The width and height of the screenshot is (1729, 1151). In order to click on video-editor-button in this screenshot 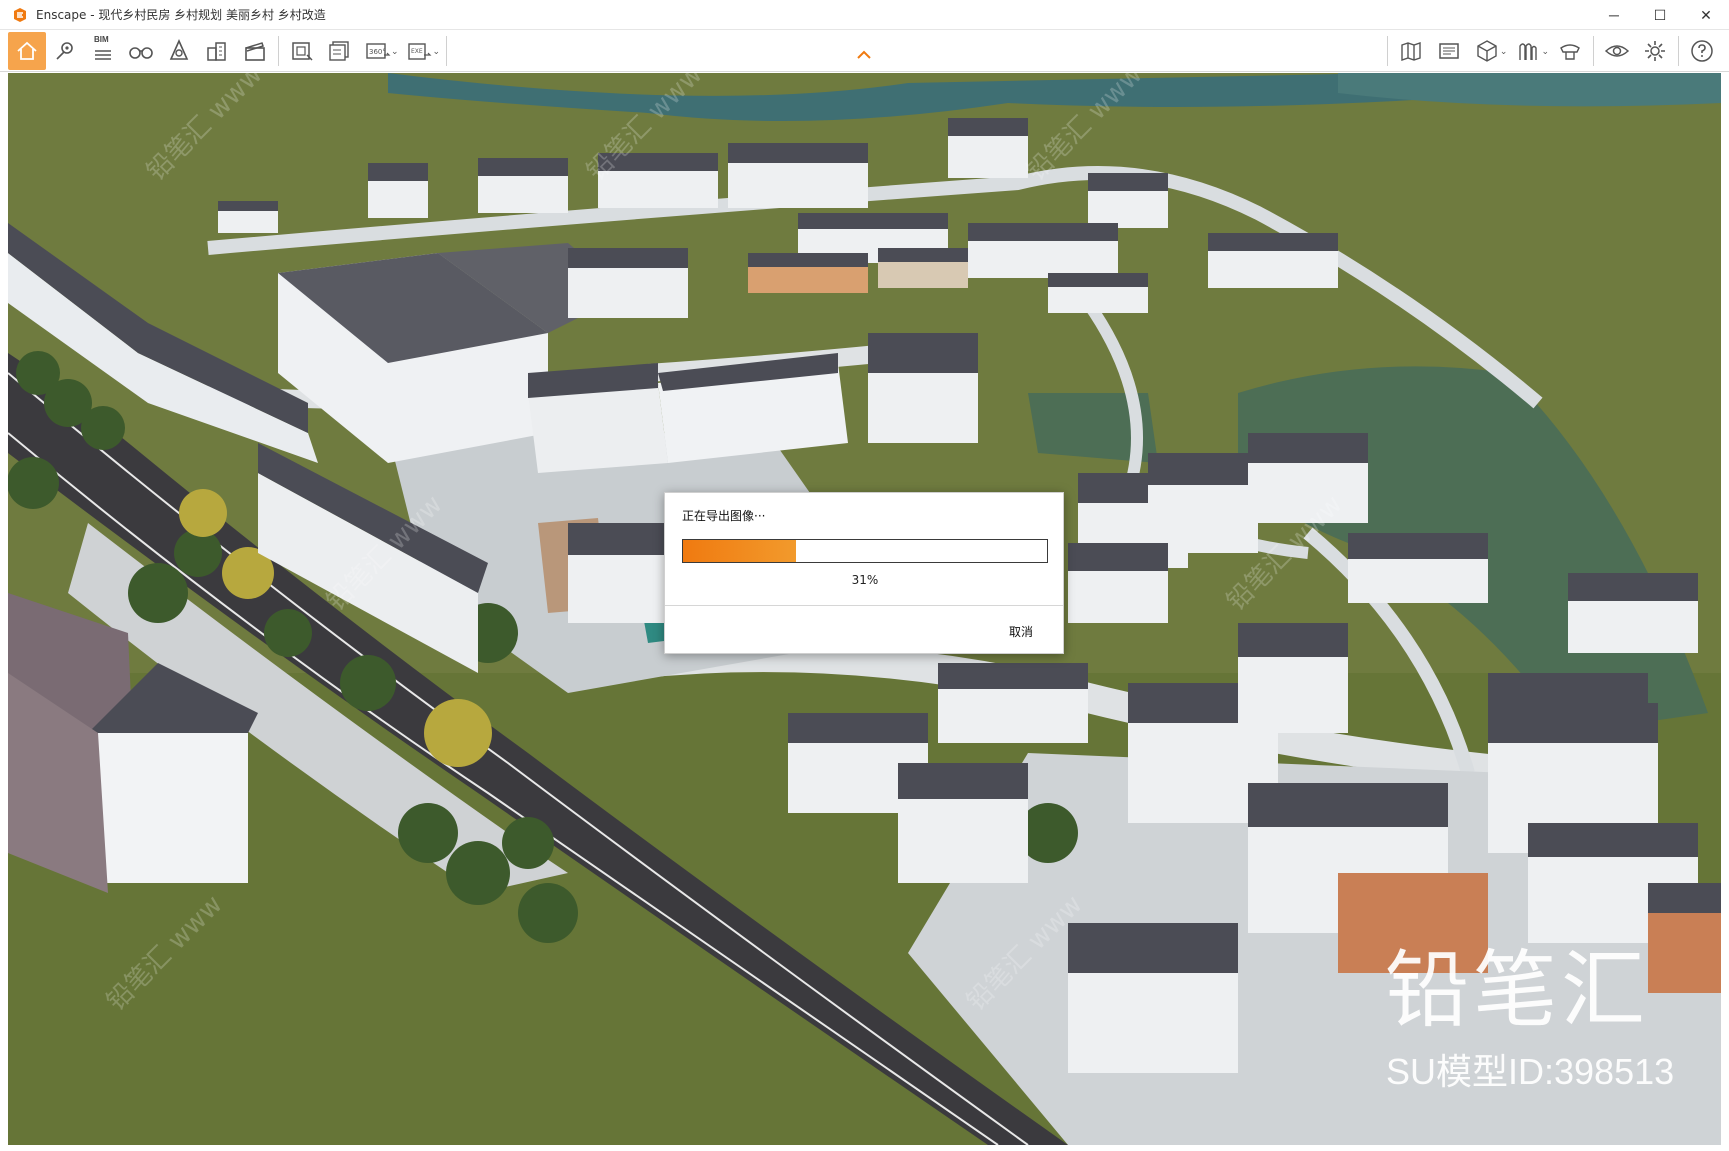, I will do `click(255, 51)`.